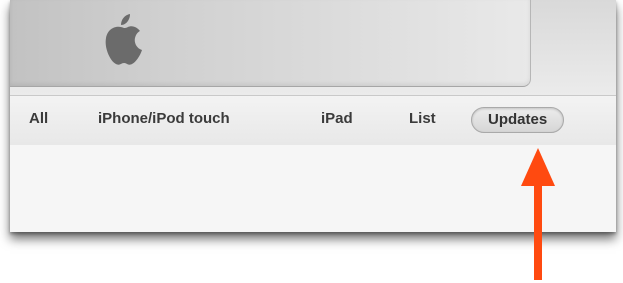 Image resolution: width=623 pixels, height=283 pixels. I want to click on tab-updates: Updates, so click(518, 120).